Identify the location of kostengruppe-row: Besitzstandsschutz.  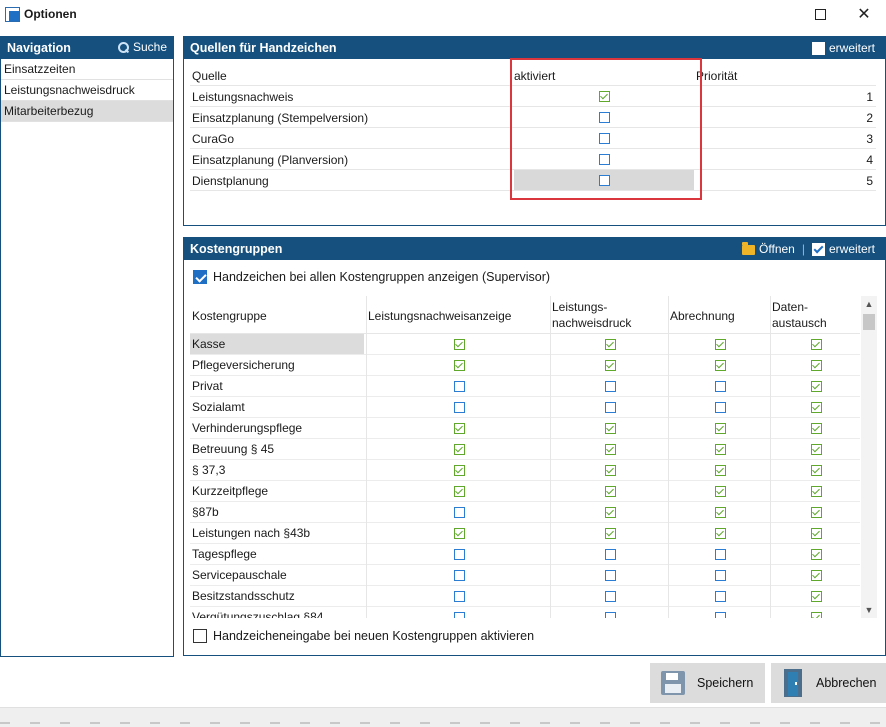
(525, 596).